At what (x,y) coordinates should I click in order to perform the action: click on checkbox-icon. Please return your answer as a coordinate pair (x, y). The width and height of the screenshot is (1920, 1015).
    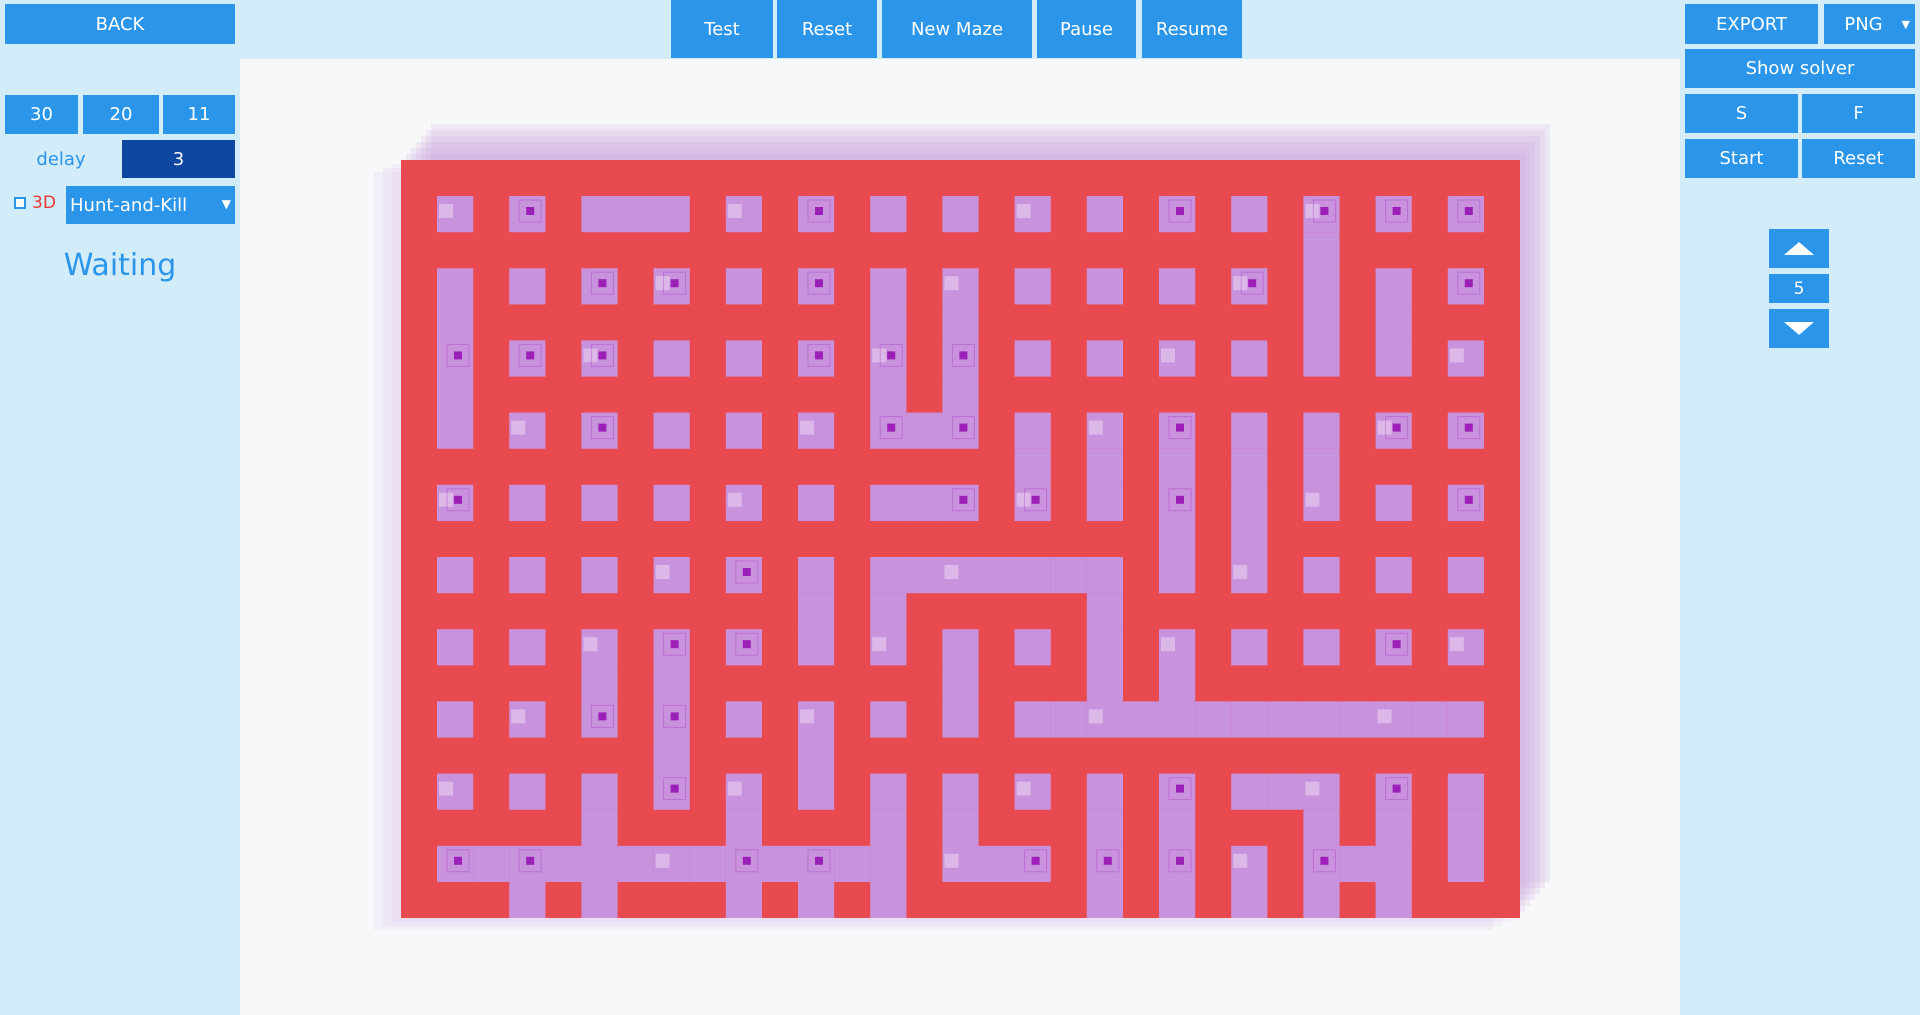
    Looking at the image, I should click on (20, 203).